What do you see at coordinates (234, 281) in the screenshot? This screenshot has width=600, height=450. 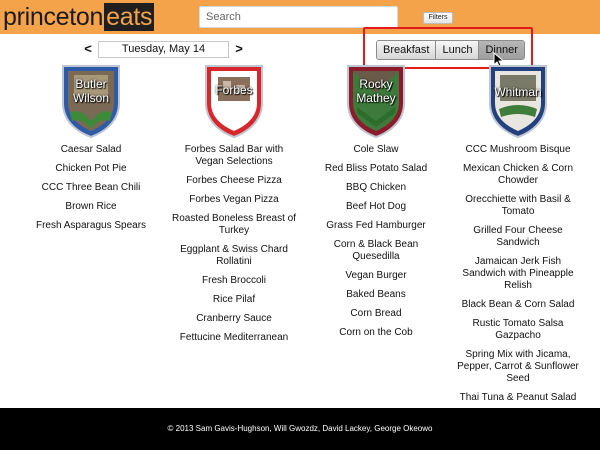 I see `menu-item: Fresh Broccoli` at bounding box center [234, 281].